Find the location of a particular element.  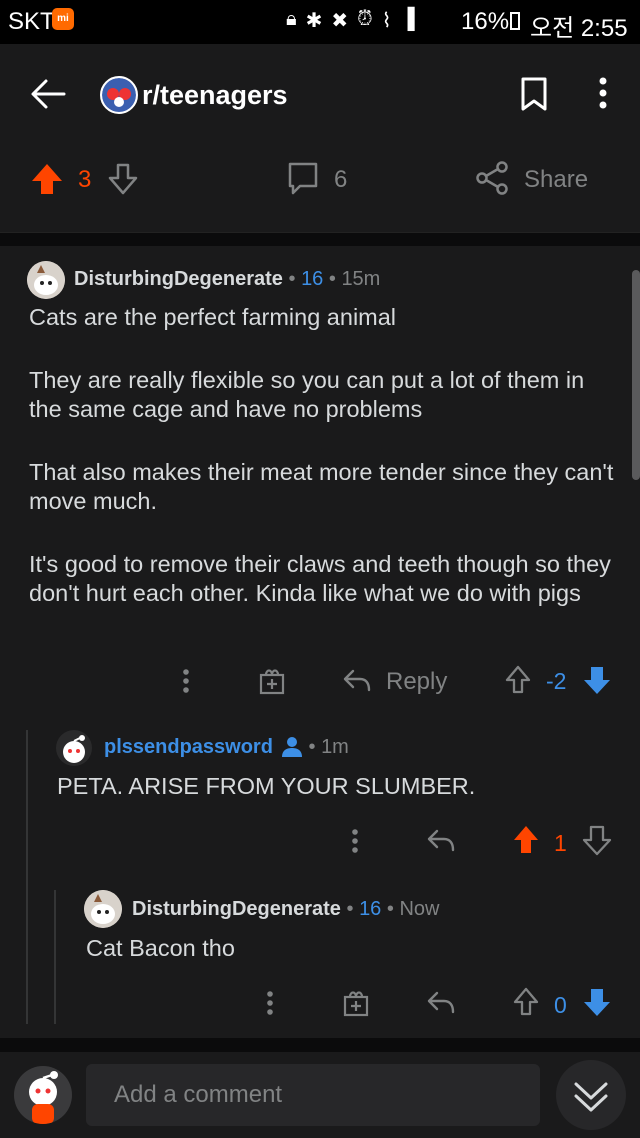

app-header: r/teenagers is located at coordinates (320, 95).